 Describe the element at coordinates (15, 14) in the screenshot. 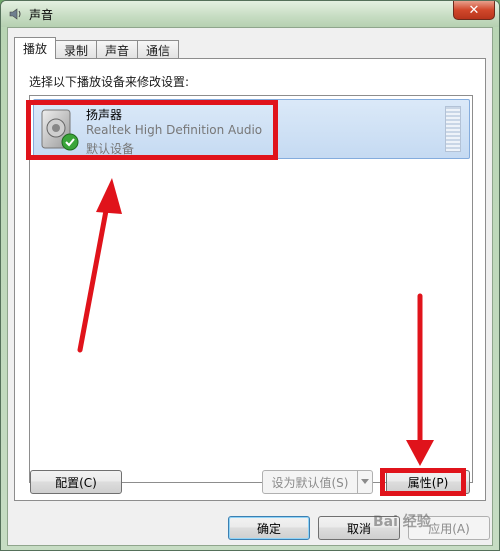

I see `speaker-icon` at that location.